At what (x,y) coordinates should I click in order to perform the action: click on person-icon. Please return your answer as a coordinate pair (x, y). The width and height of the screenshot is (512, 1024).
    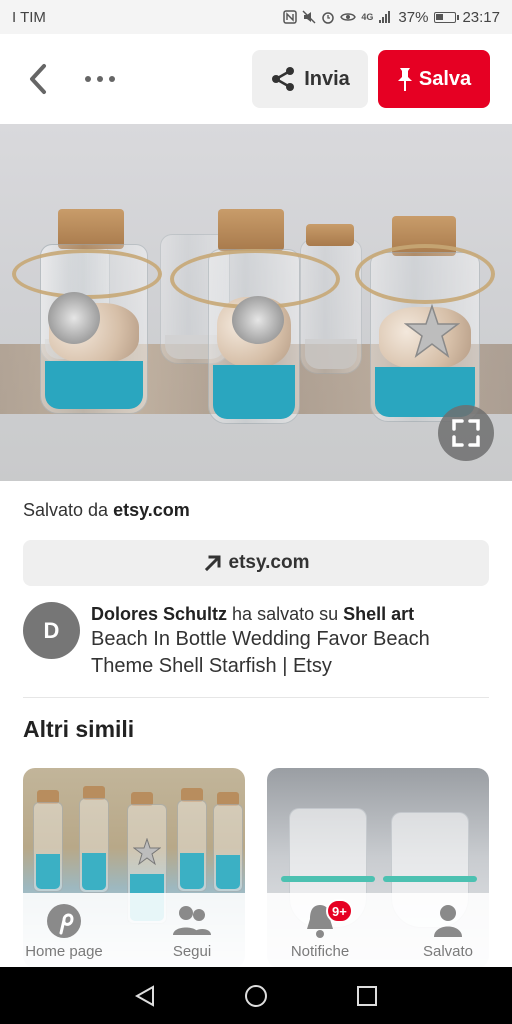
    Looking at the image, I should click on (448, 921).